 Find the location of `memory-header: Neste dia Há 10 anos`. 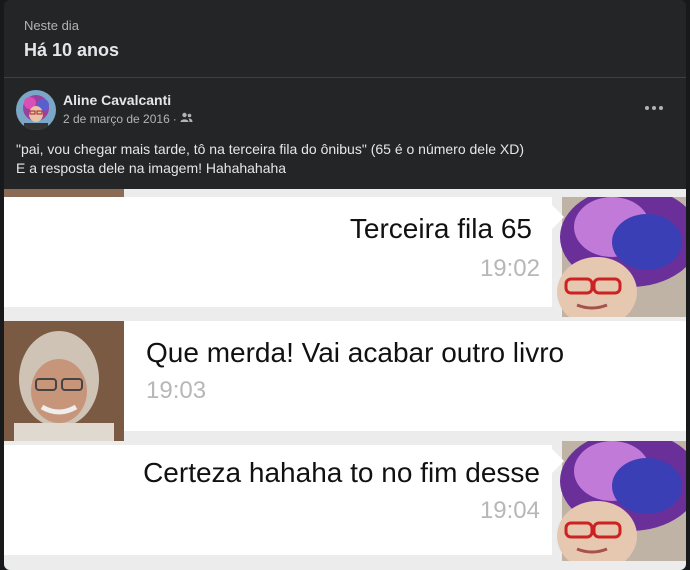

memory-header: Neste dia Há 10 anos is located at coordinates (71, 39).